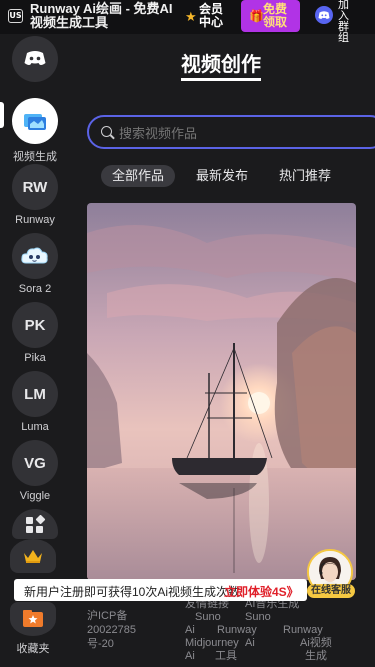 The height and width of the screenshot is (667, 375). What do you see at coordinates (244, 133) in the screenshot?
I see `search-input` at bounding box center [244, 133].